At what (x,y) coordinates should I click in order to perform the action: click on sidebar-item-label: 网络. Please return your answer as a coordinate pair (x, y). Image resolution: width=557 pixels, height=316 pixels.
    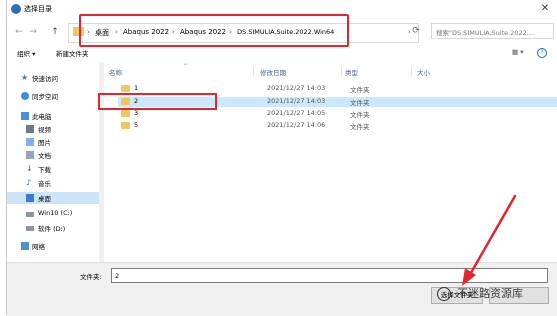
    Looking at the image, I should click on (38, 247).